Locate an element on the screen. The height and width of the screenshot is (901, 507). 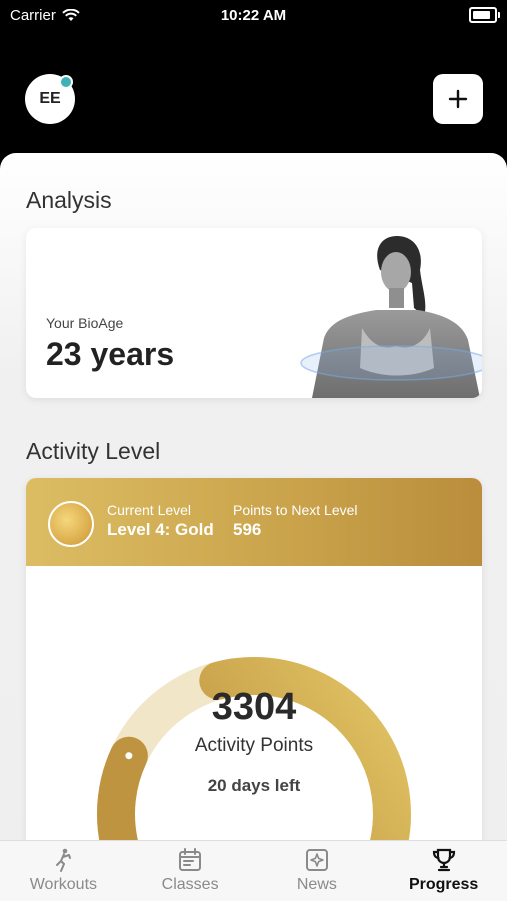
tab-classes: Classes is located at coordinates (190, 871).